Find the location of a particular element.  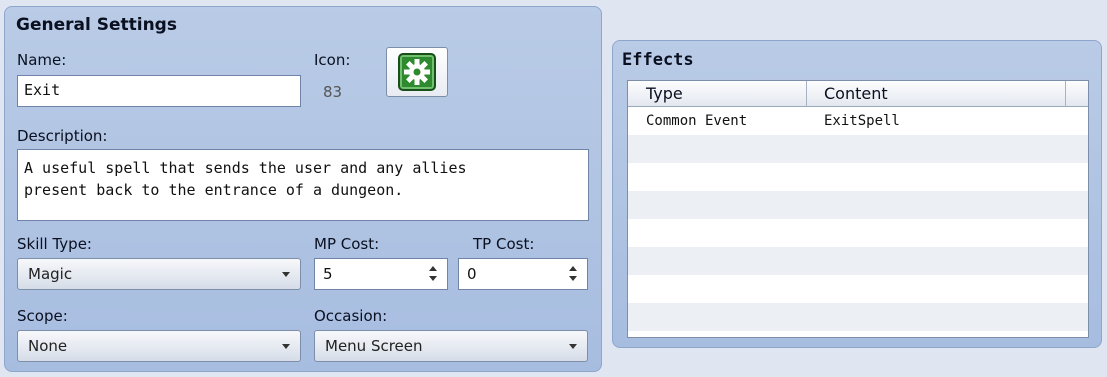

scope-select: None is located at coordinates (159, 346).